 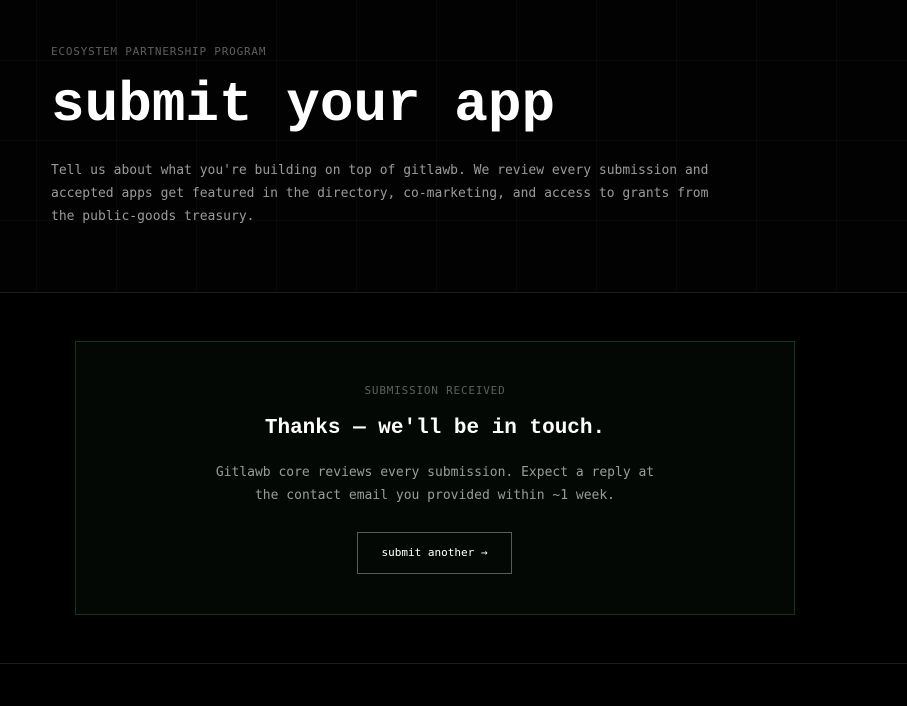 What do you see at coordinates (453, 292) in the screenshot?
I see `section-divider` at bounding box center [453, 292].